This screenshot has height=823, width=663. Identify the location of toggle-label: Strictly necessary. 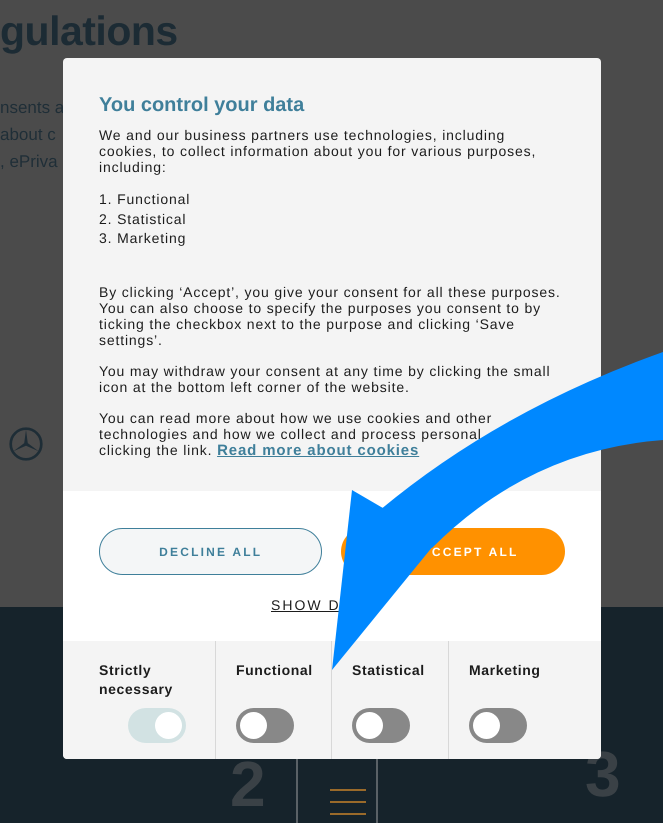
(136, 680).